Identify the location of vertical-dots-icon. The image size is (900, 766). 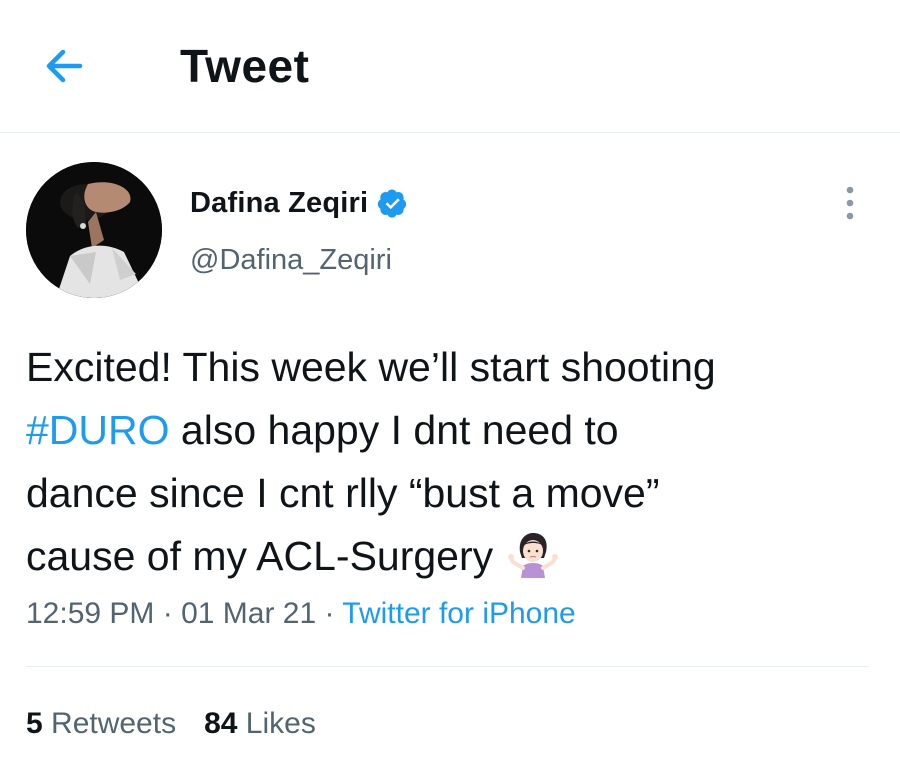
(850, 203).